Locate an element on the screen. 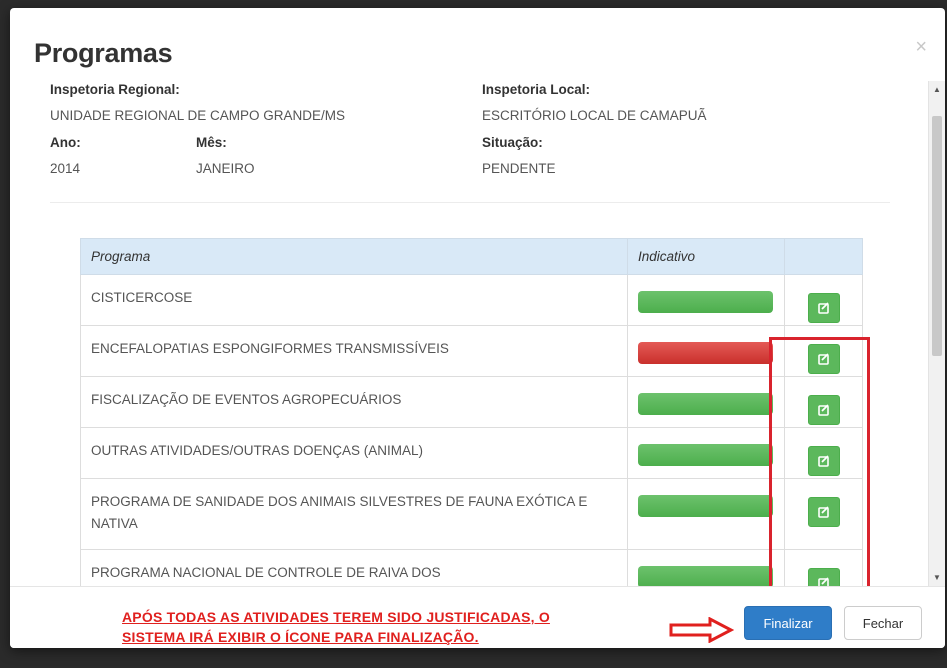  programa-cell: FISCALIZAÇÃO DE EVENTOS AGROPECUÁRIOS is located at coordinates (354, 402).